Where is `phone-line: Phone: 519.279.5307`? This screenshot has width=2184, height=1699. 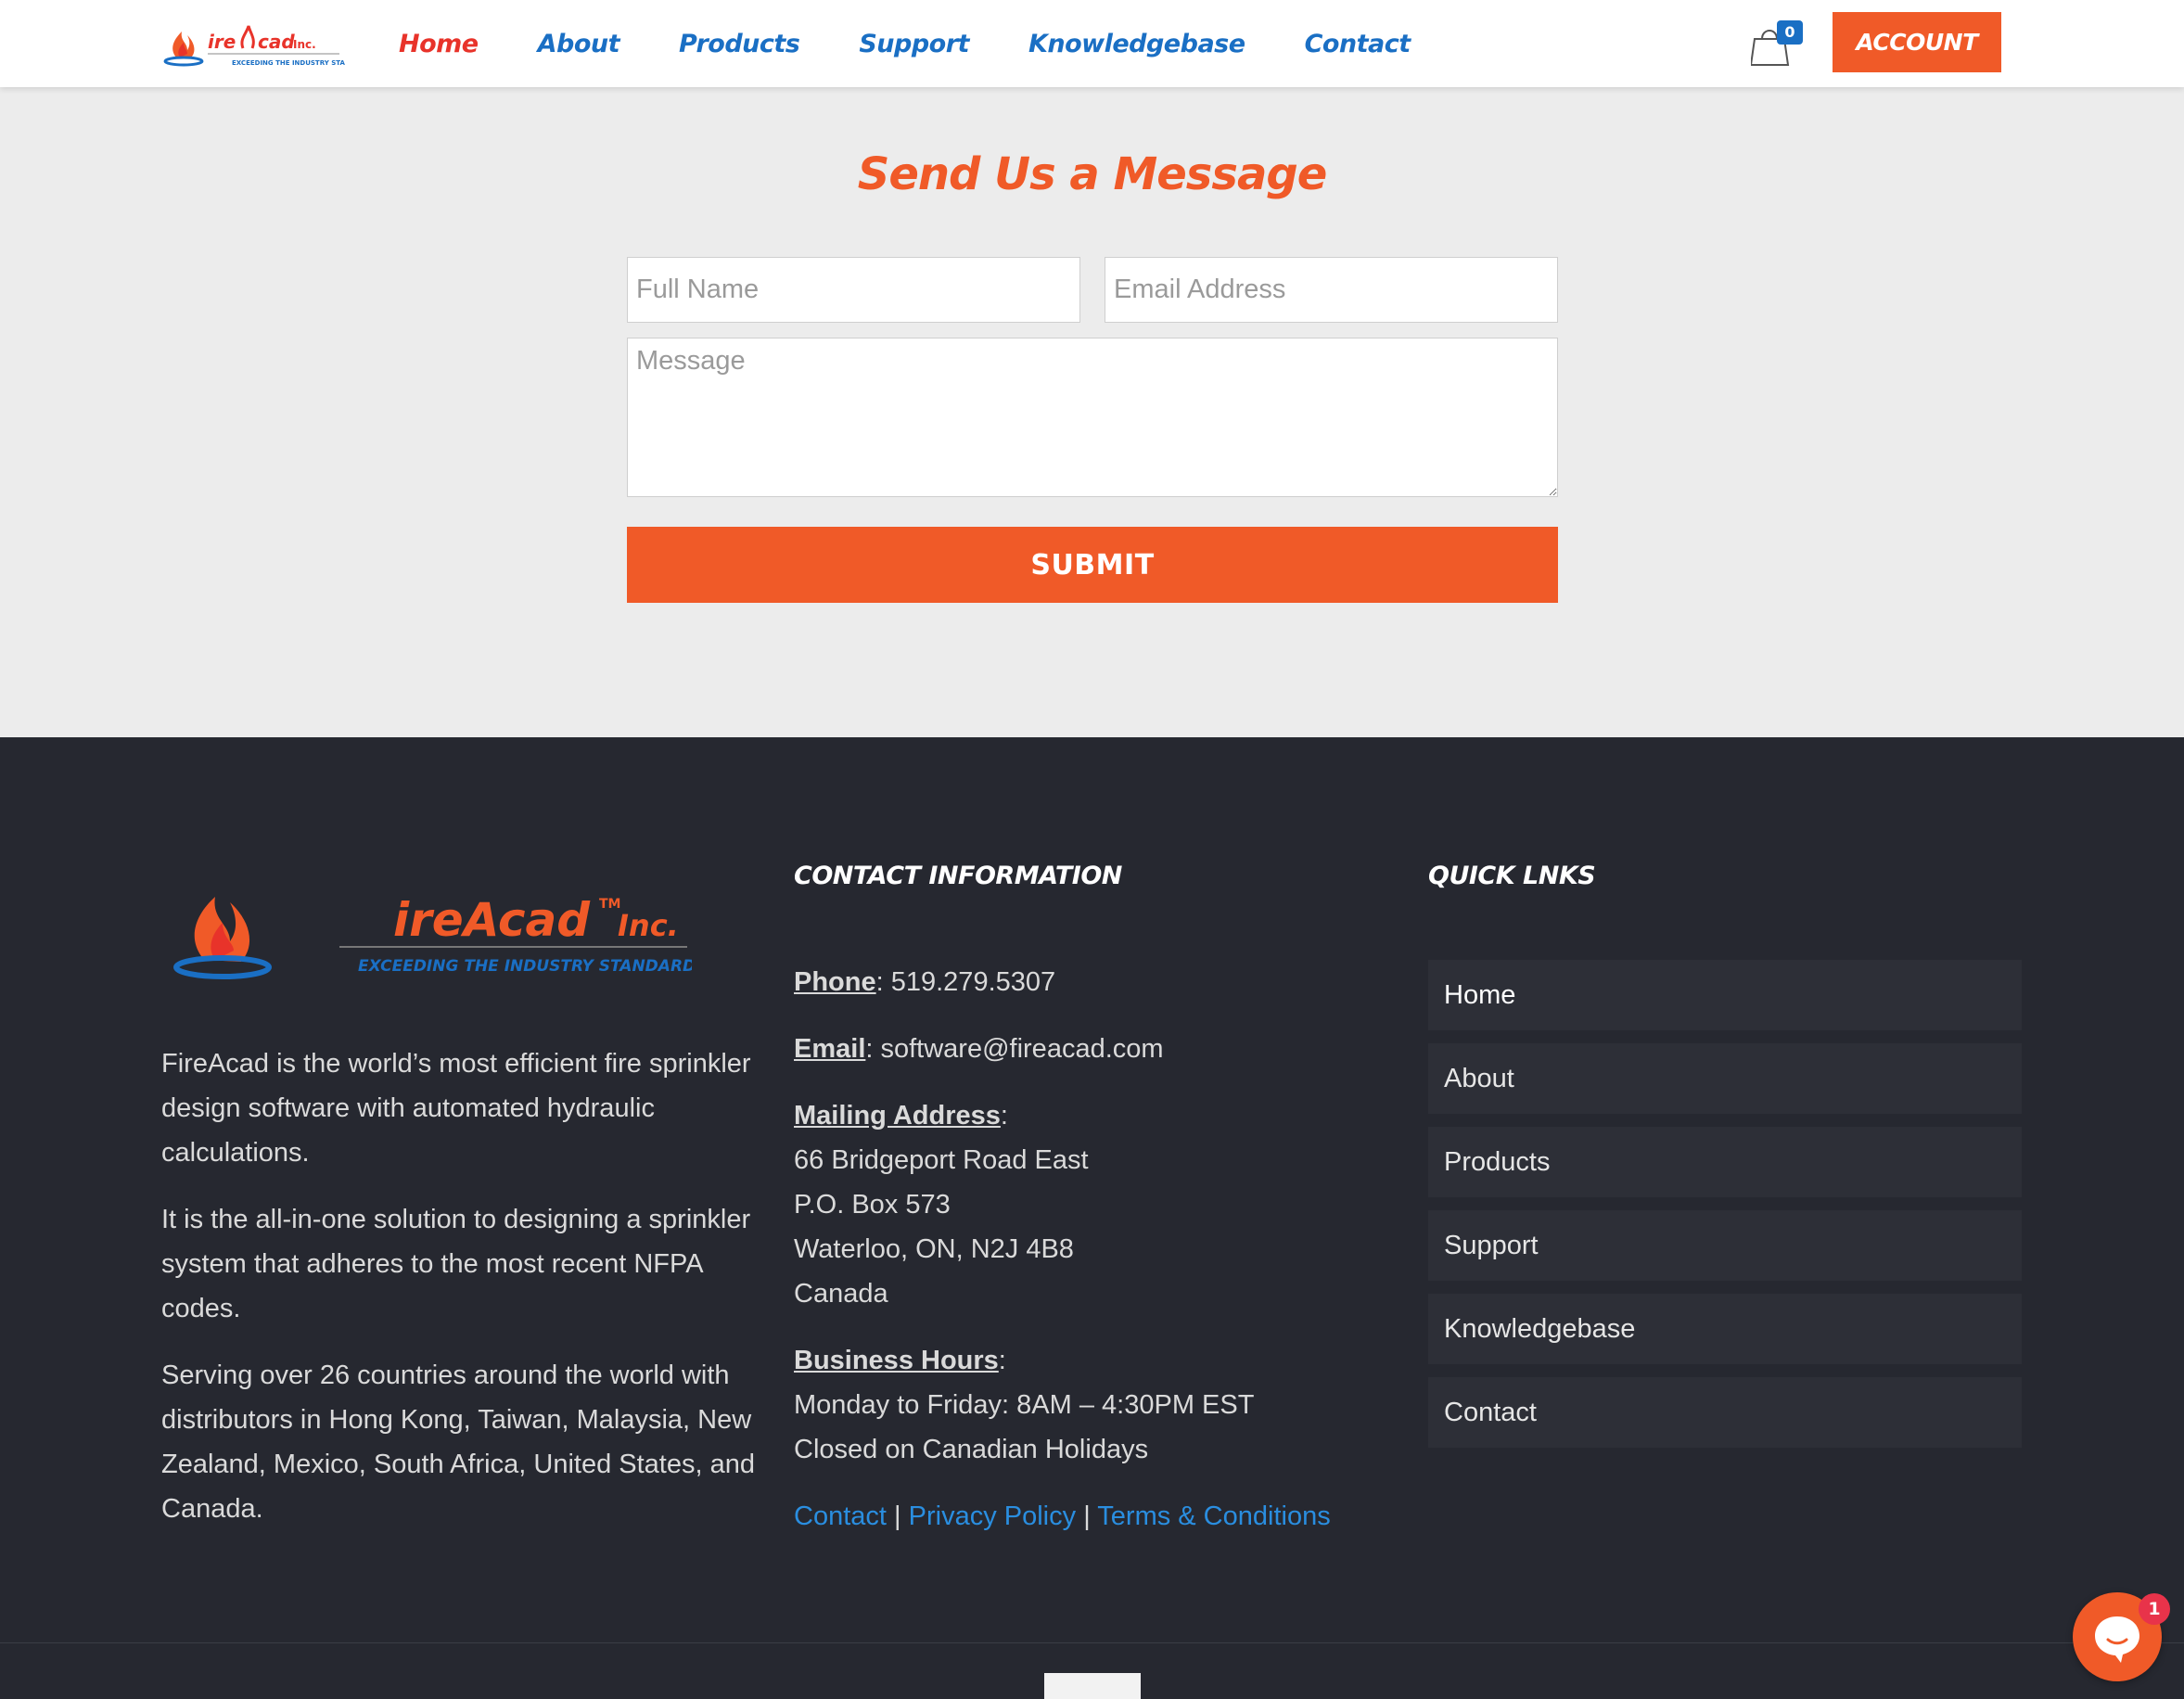 phone-line: Phone: 519.279.5307 is located at coordinates (1081, 982).